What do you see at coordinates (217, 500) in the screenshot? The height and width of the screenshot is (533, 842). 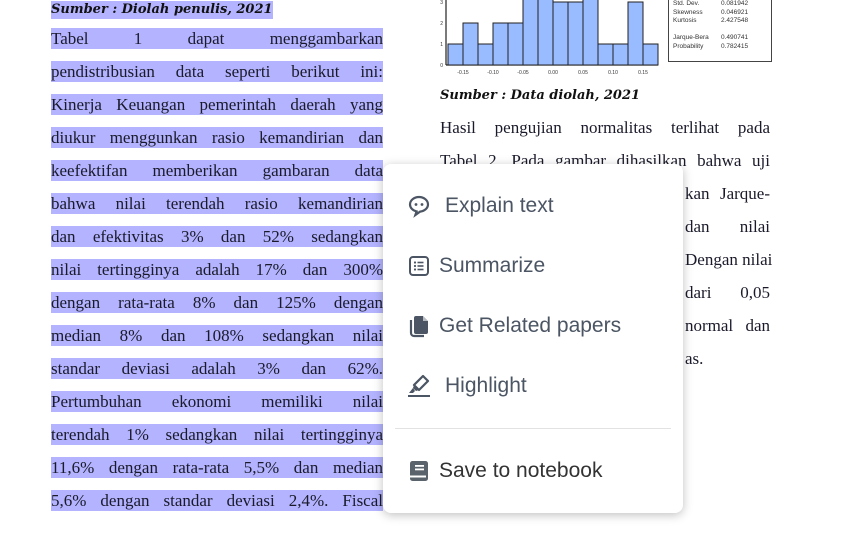 I see `selected-text-line: 5,6% dengan standar deviasi 2,4%. Fiscal` at bounding box center [217, 500].